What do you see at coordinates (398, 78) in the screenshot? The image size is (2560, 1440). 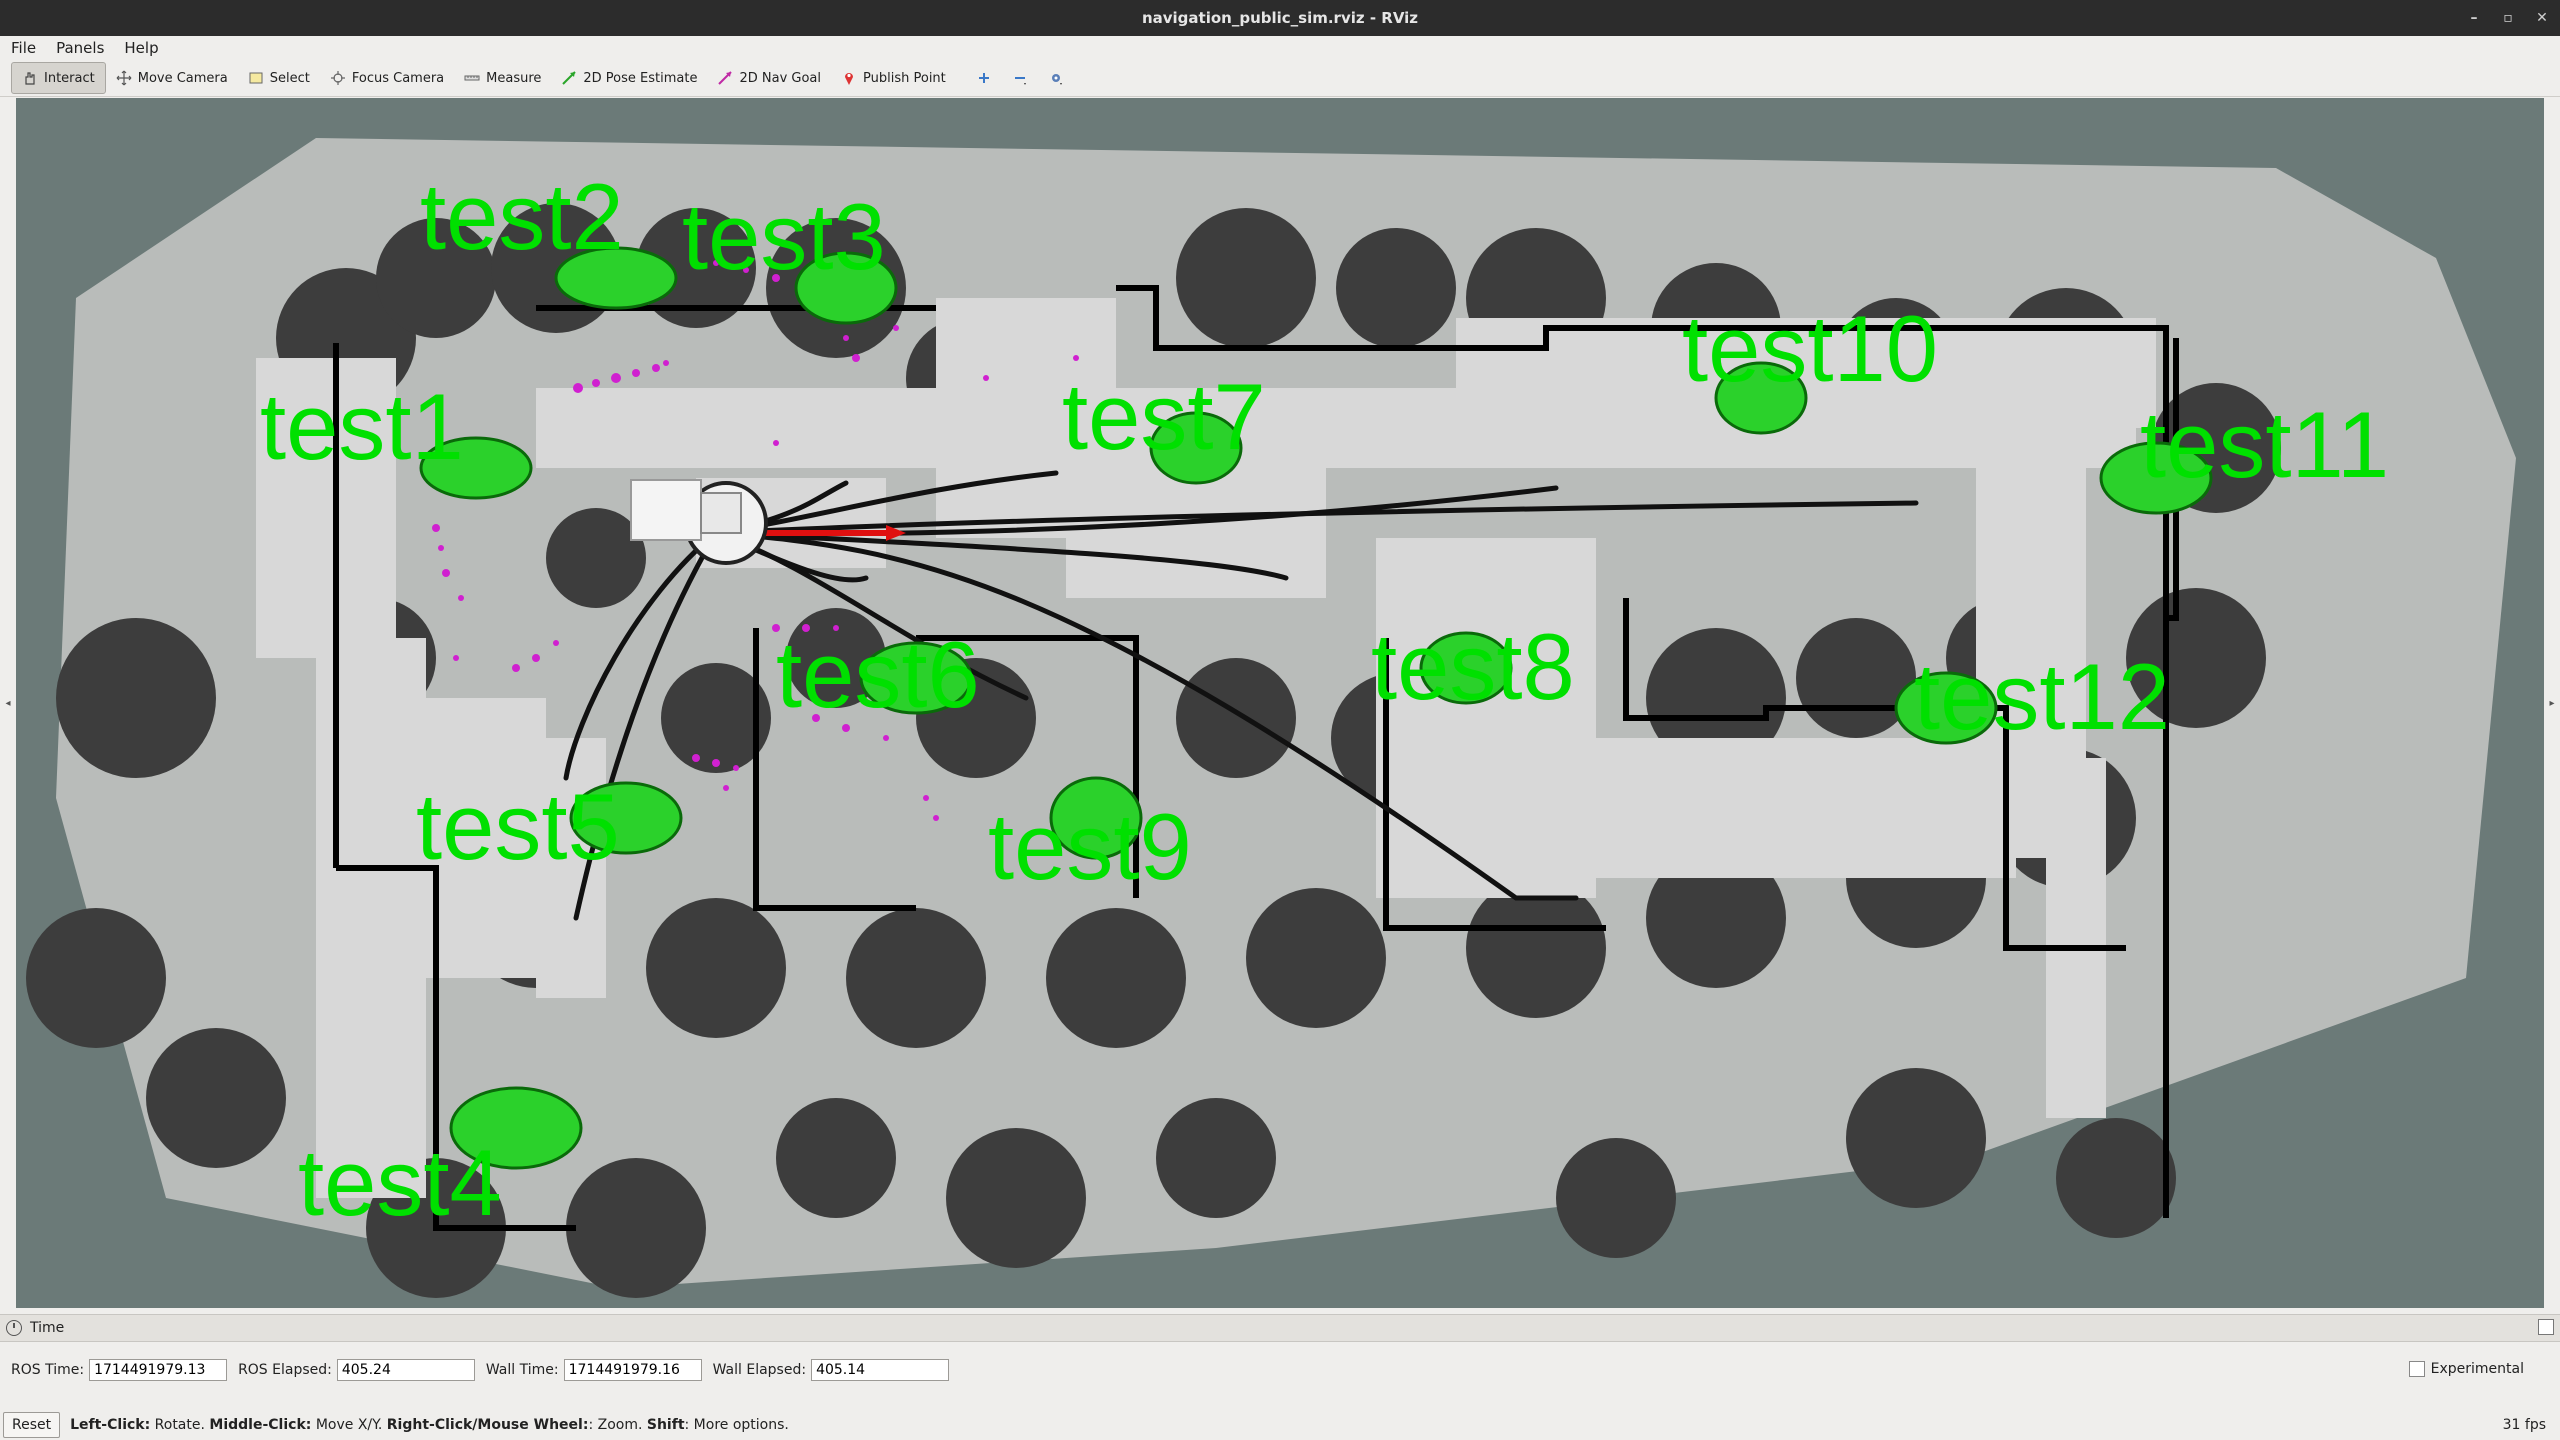 I see `tool-label: Focus Camera` at bounding box center [398, 78].